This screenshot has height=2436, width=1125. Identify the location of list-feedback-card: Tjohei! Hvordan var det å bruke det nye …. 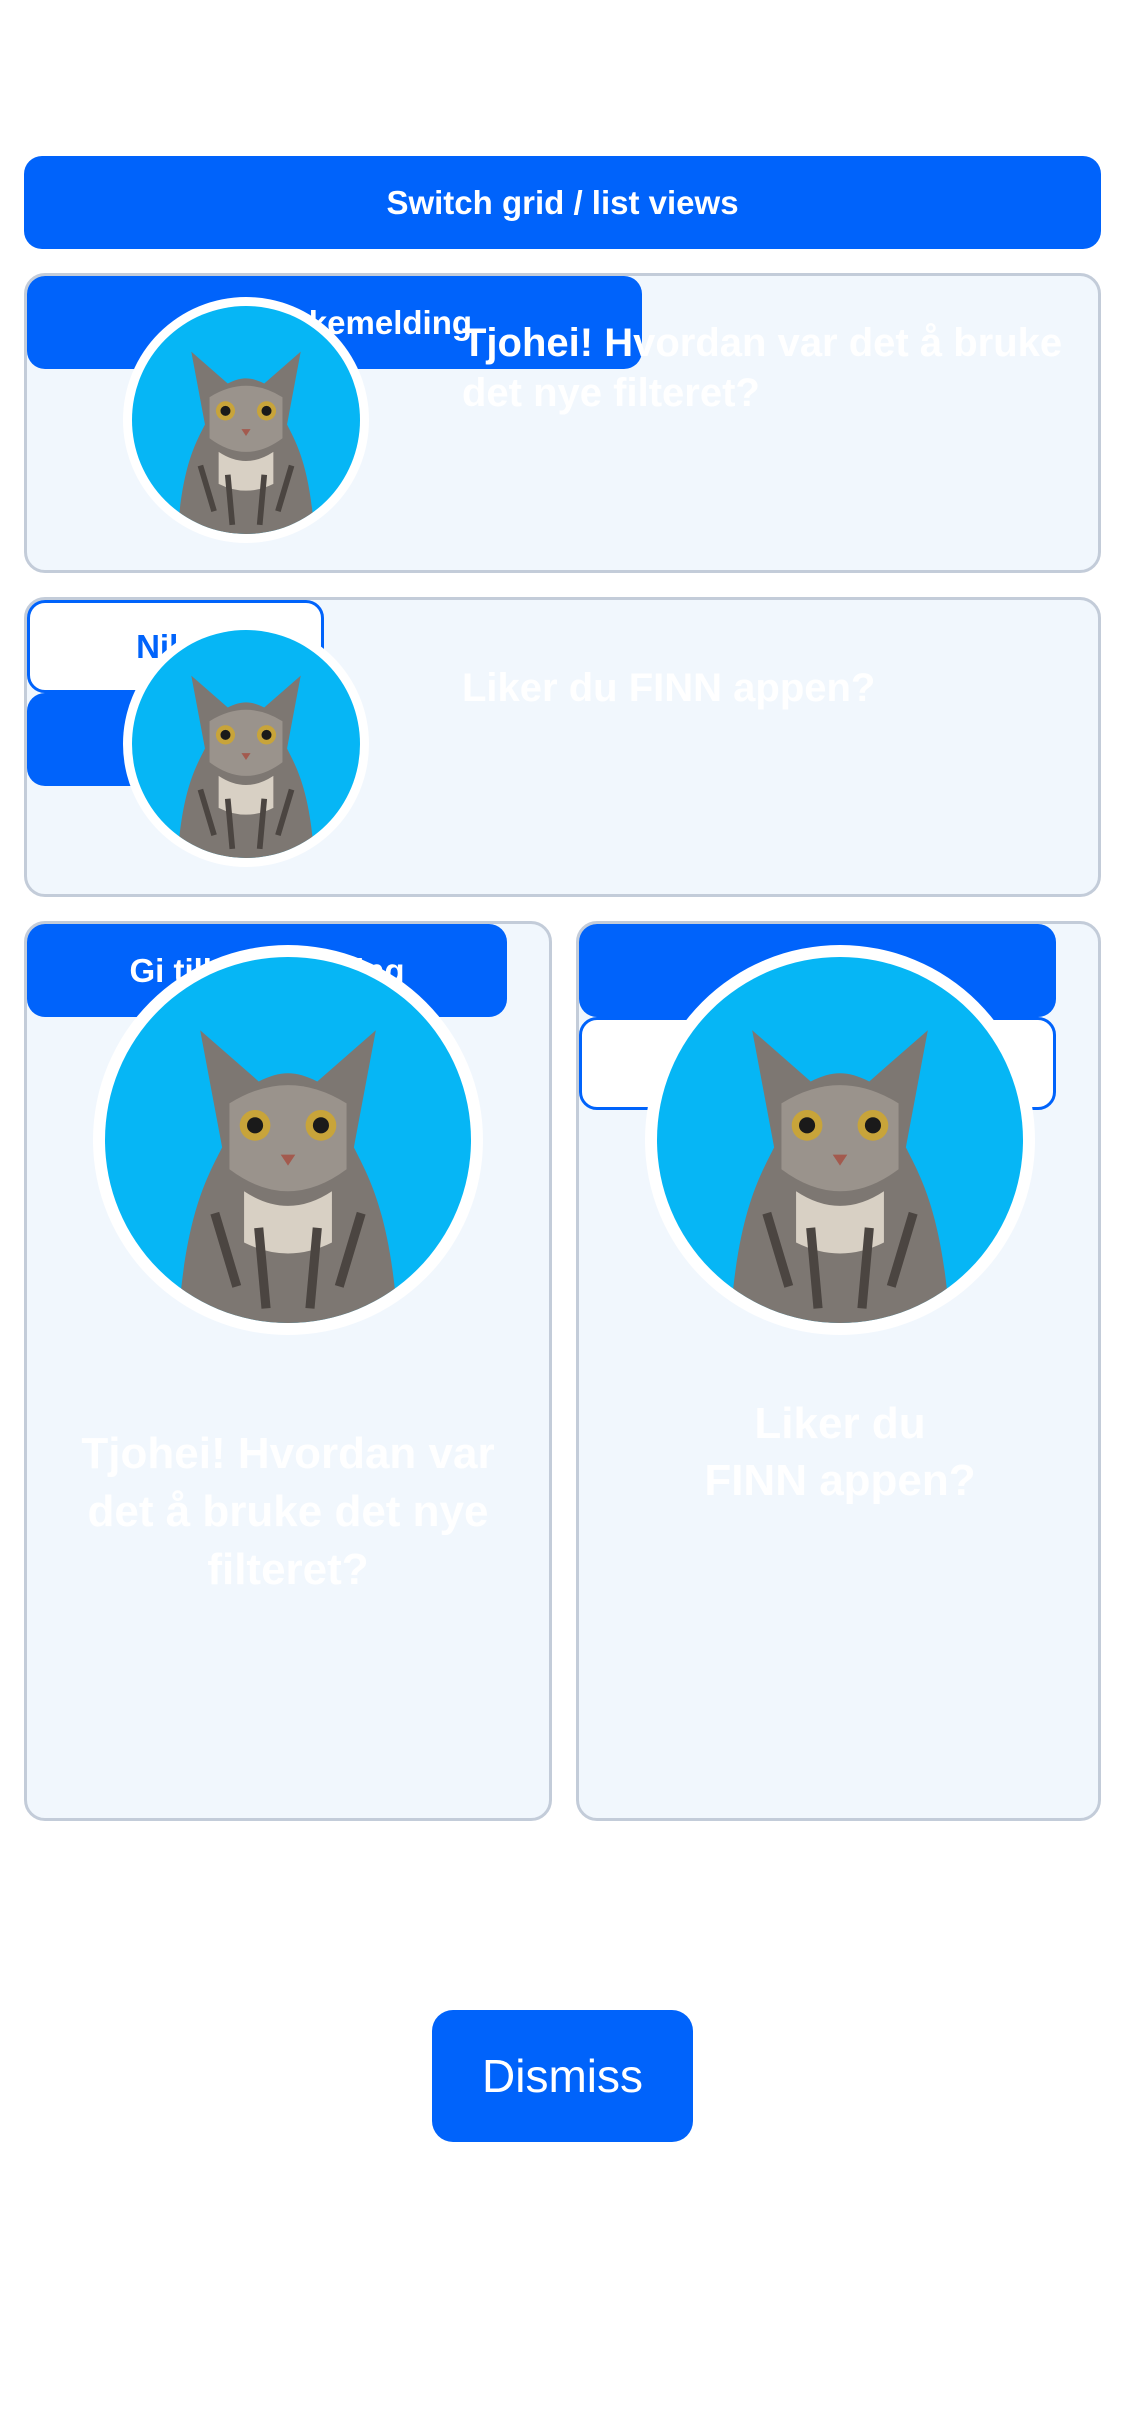
(562, 423).